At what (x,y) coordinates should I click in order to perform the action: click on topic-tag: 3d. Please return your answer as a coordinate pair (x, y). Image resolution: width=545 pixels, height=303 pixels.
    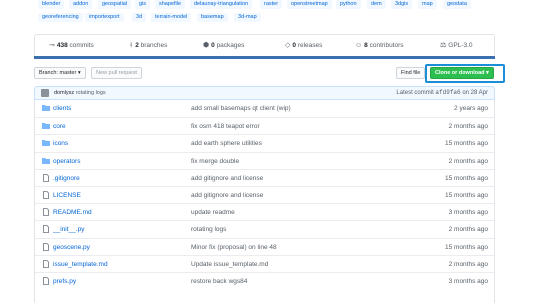
    Looking at the image, I should click on (139, 17).